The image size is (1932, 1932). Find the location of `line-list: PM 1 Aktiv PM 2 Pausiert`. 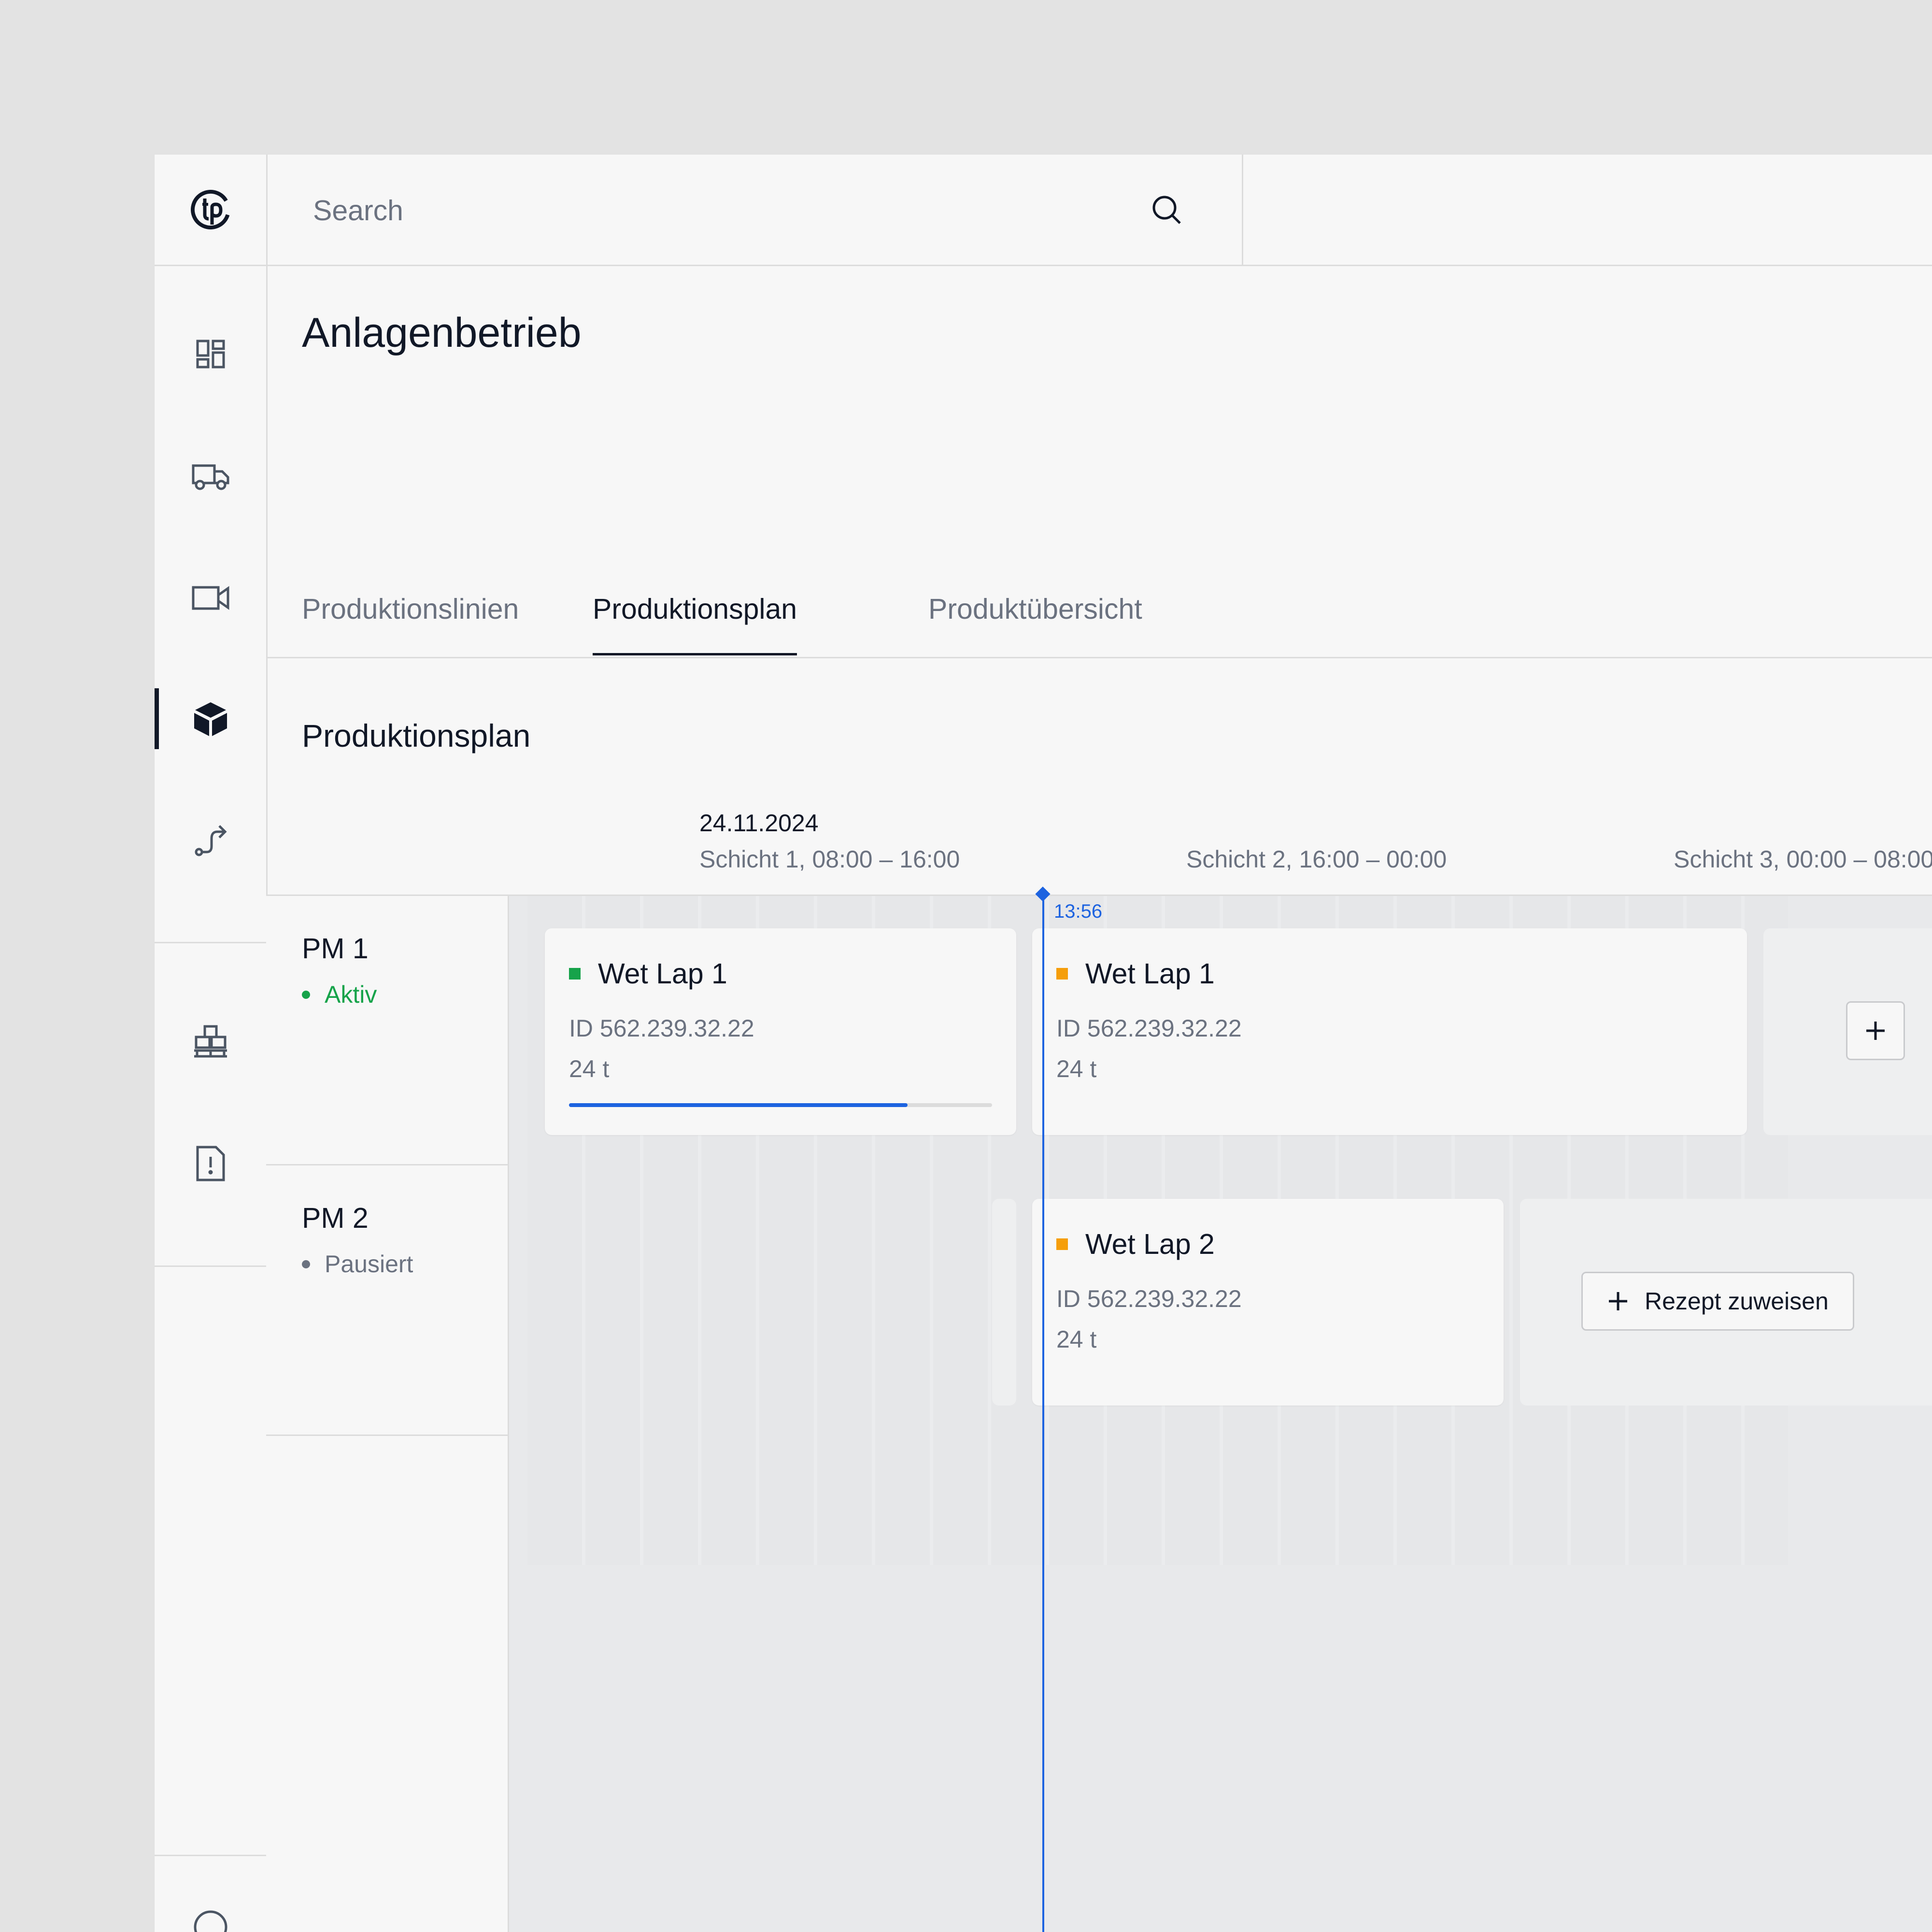

line-list: PM 1 Aktiv PM 2 Pausiert is located at coordinates (387, 1414).